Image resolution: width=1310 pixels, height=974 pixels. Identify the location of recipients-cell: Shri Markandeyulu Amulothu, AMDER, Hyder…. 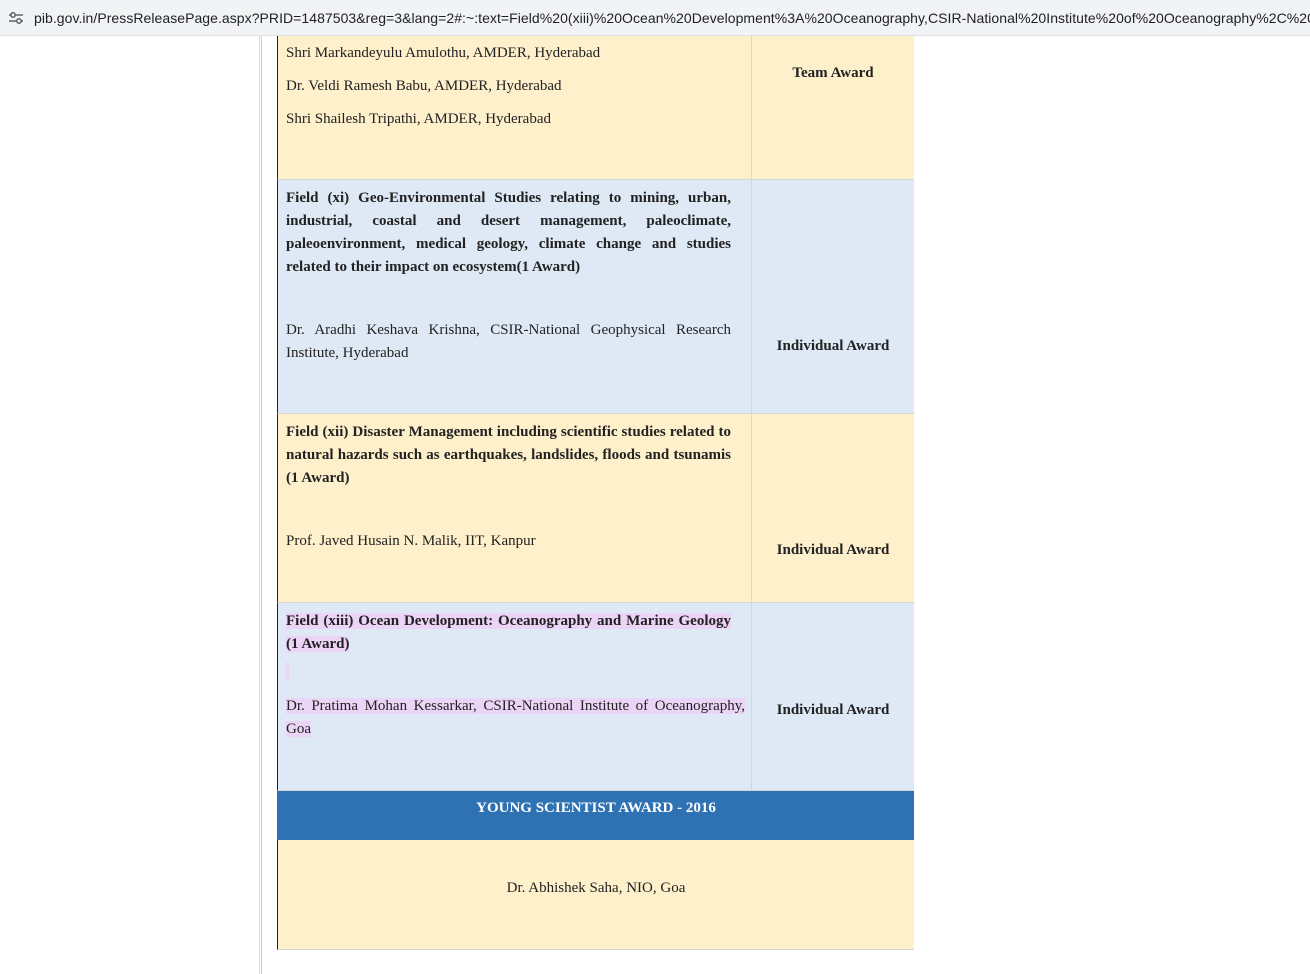
(515, 107).